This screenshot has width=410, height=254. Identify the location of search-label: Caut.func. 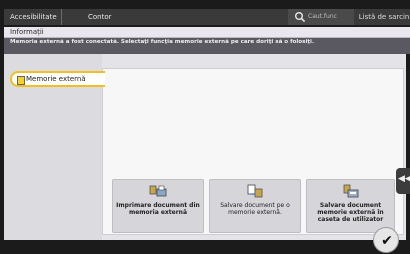
(322, 16).